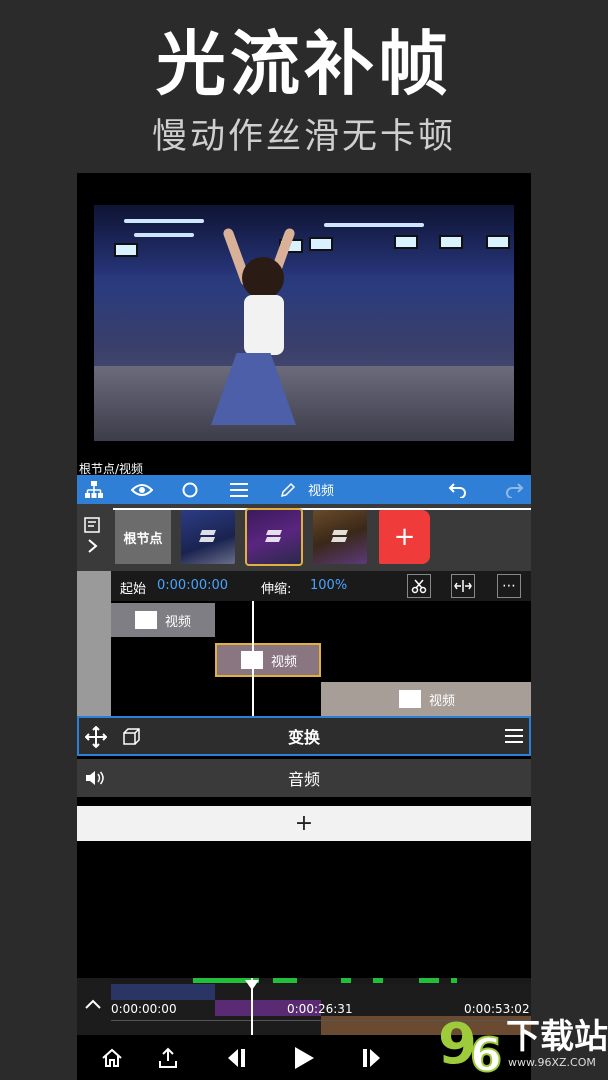 This screenshot has width=608, height=1080. I want to click on stretch-icon, so click(463, 586).